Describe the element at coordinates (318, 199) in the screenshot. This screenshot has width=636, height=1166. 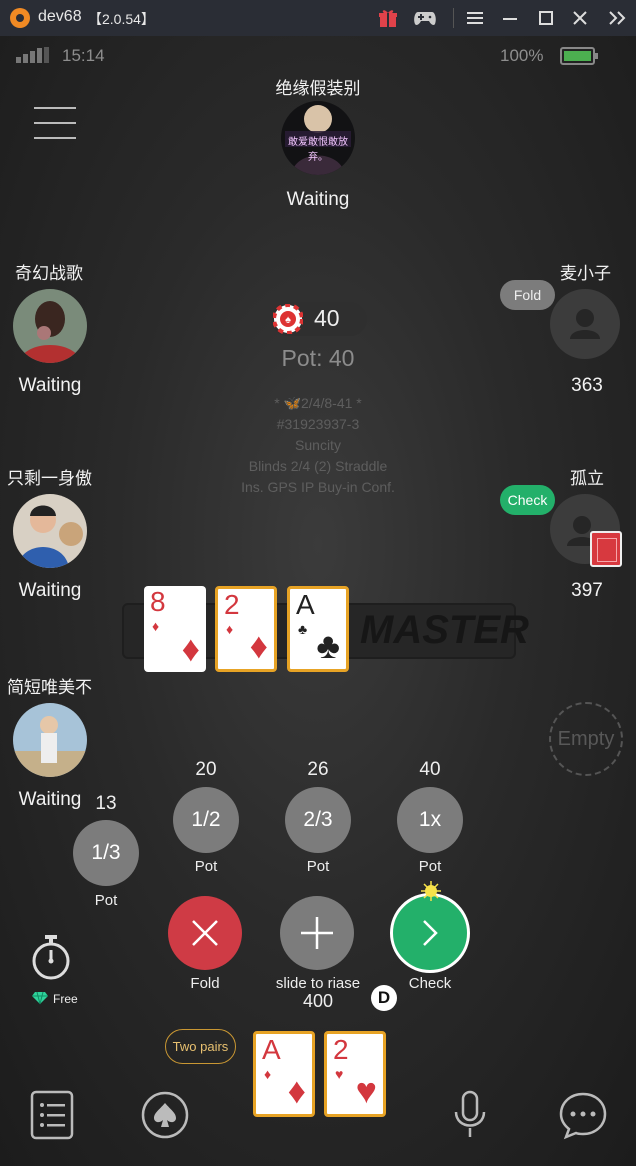
I see `top-player-status: Waiting` at that location.